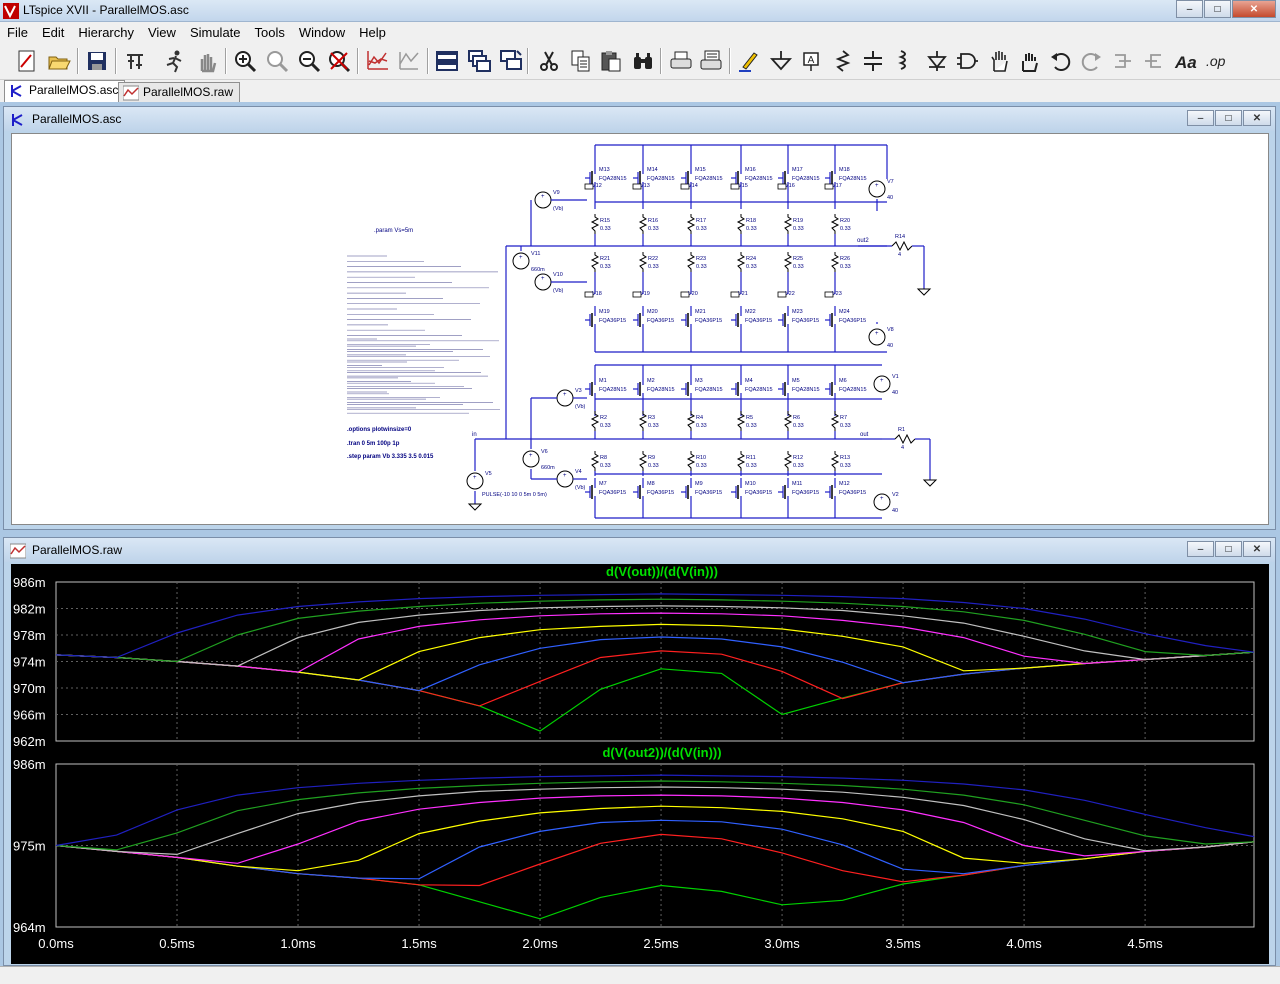 This screenshot has width=1280, height=984. What do you see at coordinates (640, 11) in the screenshot?
I see `app-title-bar: LTspice XVII - ParallelMOS.asc – □ ✕` at bounding box center [640, 11].